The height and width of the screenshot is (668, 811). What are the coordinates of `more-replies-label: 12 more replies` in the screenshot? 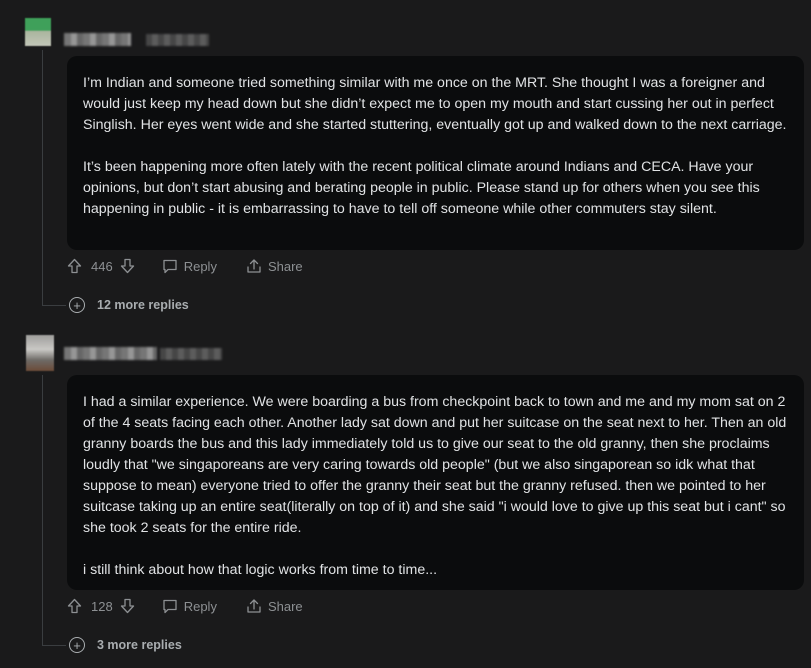 It's located at (143, 305).